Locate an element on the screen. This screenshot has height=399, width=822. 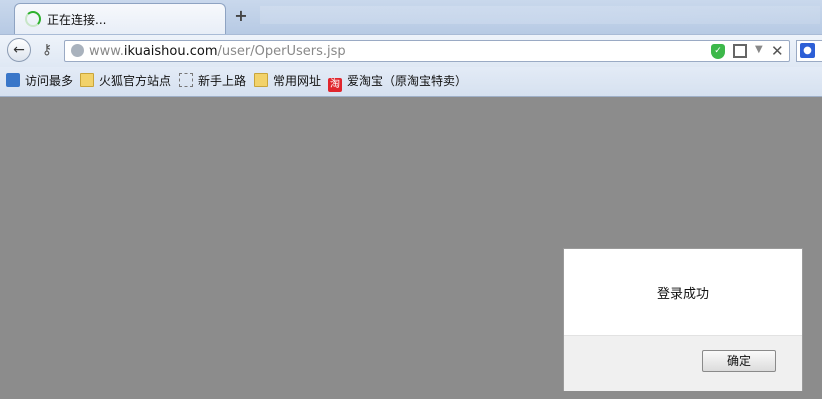
back-button: ← is located at coordinates (19, 50).